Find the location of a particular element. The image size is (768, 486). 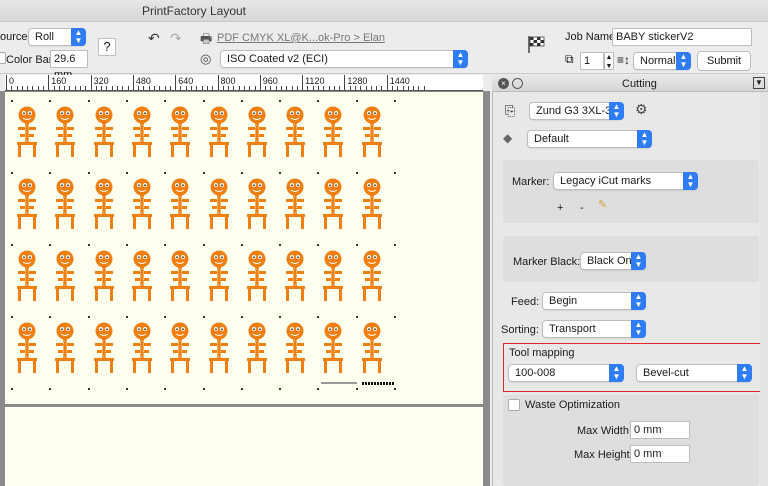

remove-marker-button: - is located at coordinates (582, 208).